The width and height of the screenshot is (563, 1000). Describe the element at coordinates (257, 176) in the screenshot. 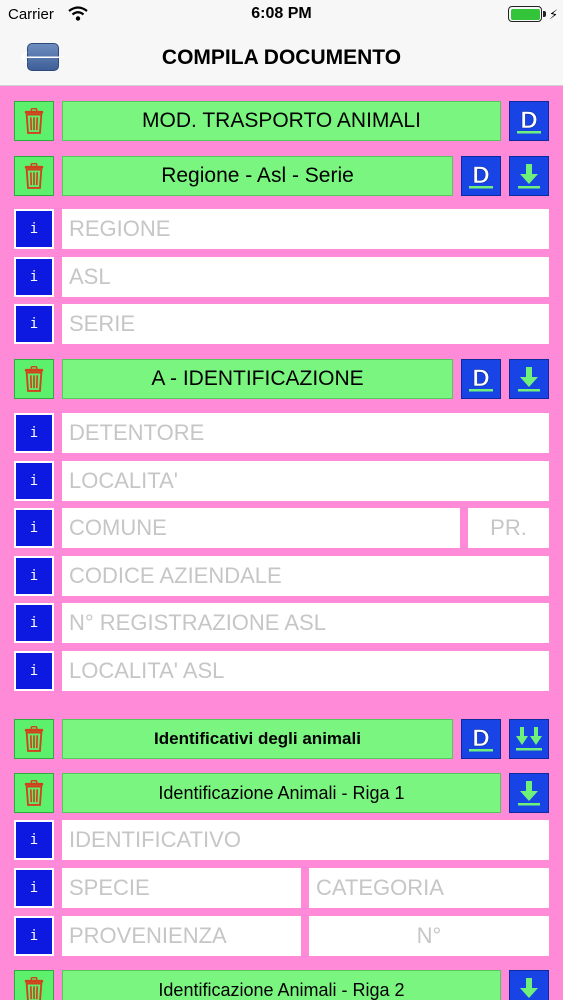

I see `section-header-regione: Regione - Asl - Serie` at that location.